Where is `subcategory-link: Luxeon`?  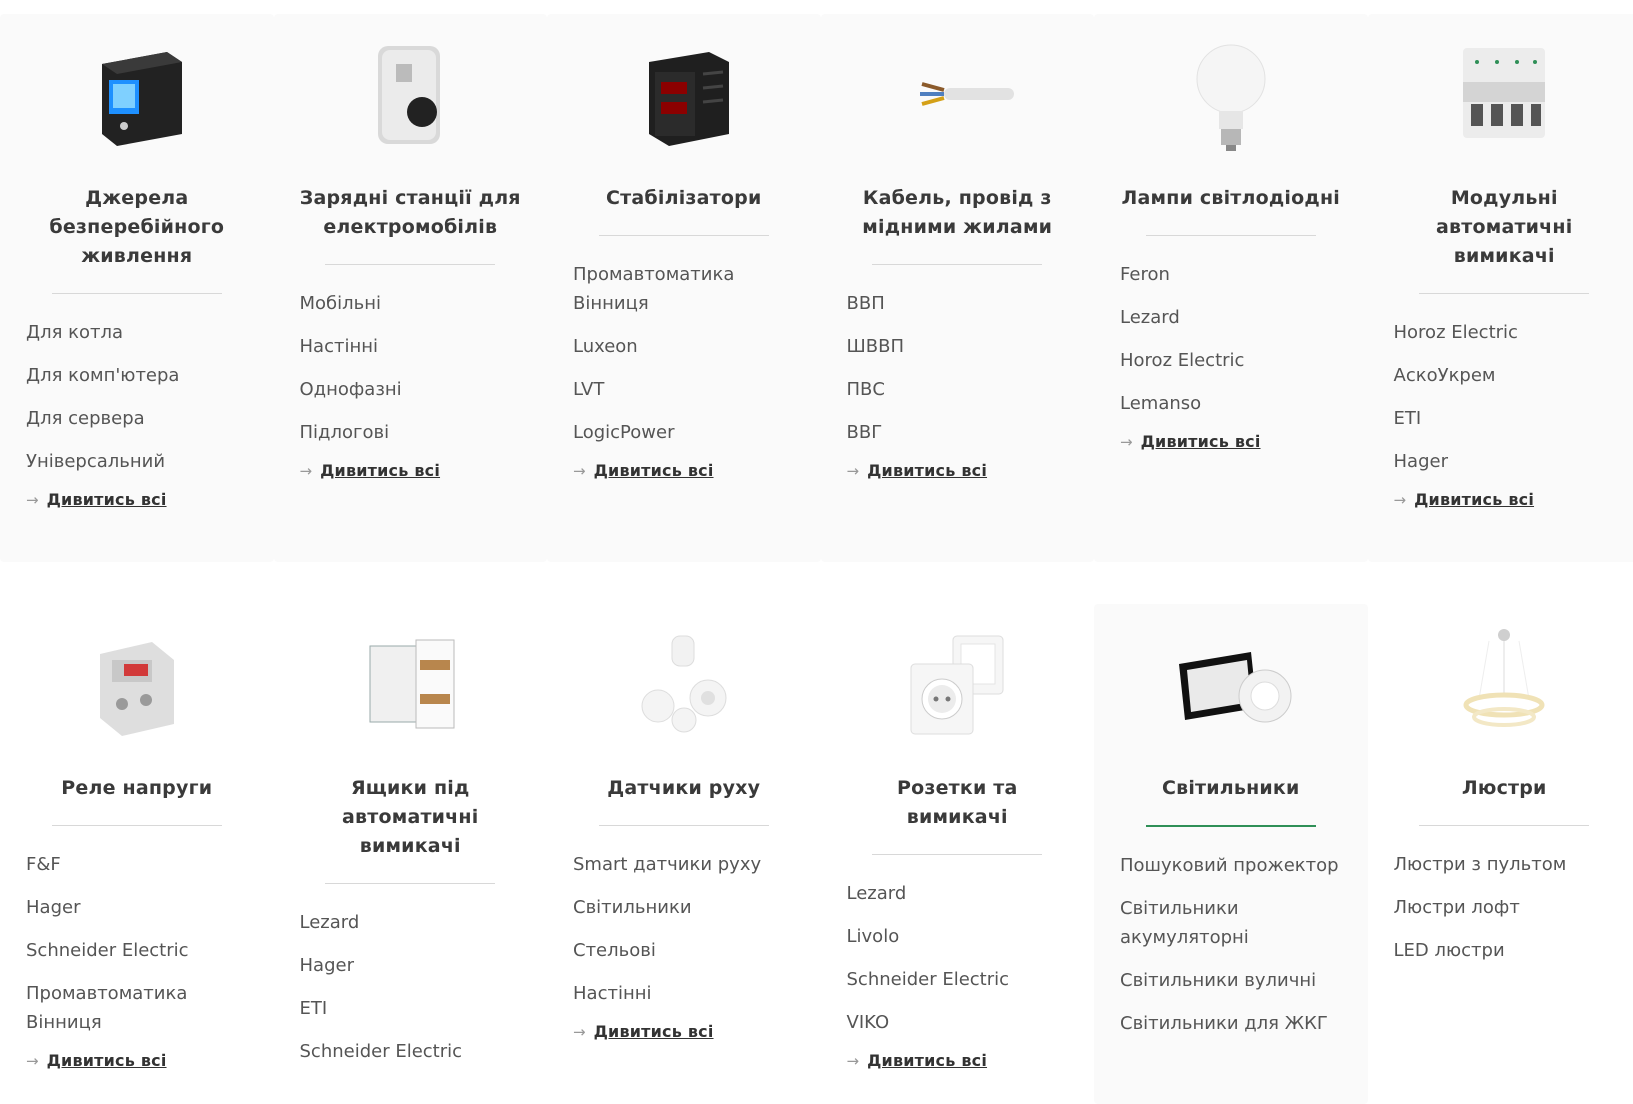
subcategory-link: Luxeon is located at coordinates (684, 346).